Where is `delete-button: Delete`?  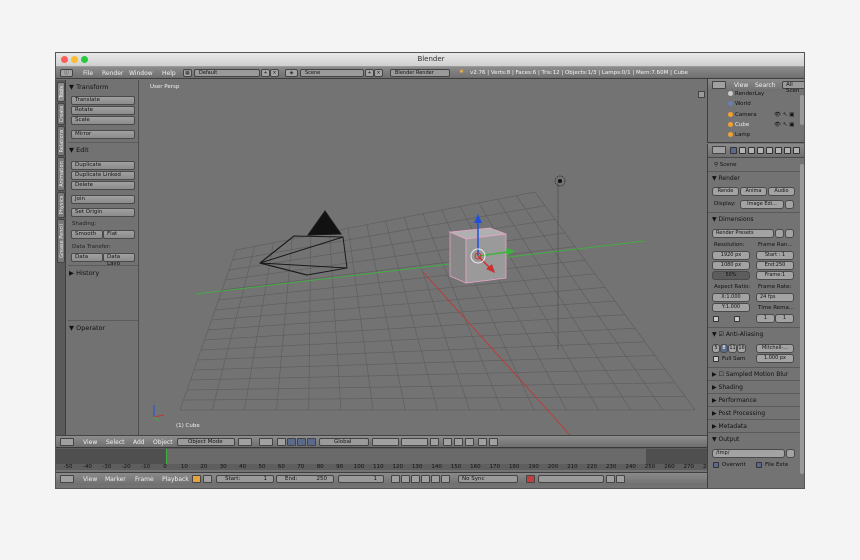
delete-button: Delete is located at coordinates (103, 185).